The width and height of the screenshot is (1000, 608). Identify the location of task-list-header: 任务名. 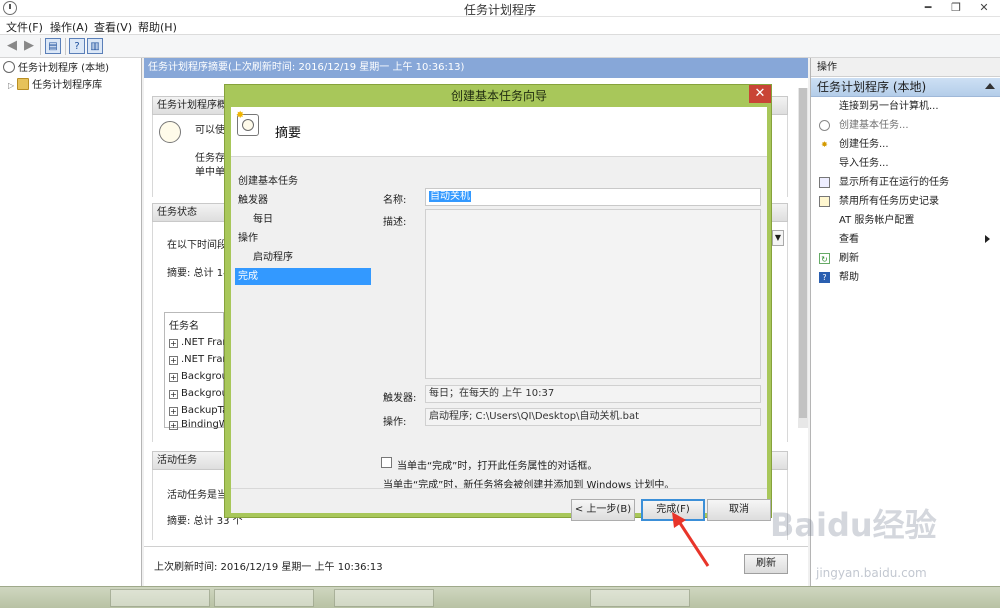
(184, 324).